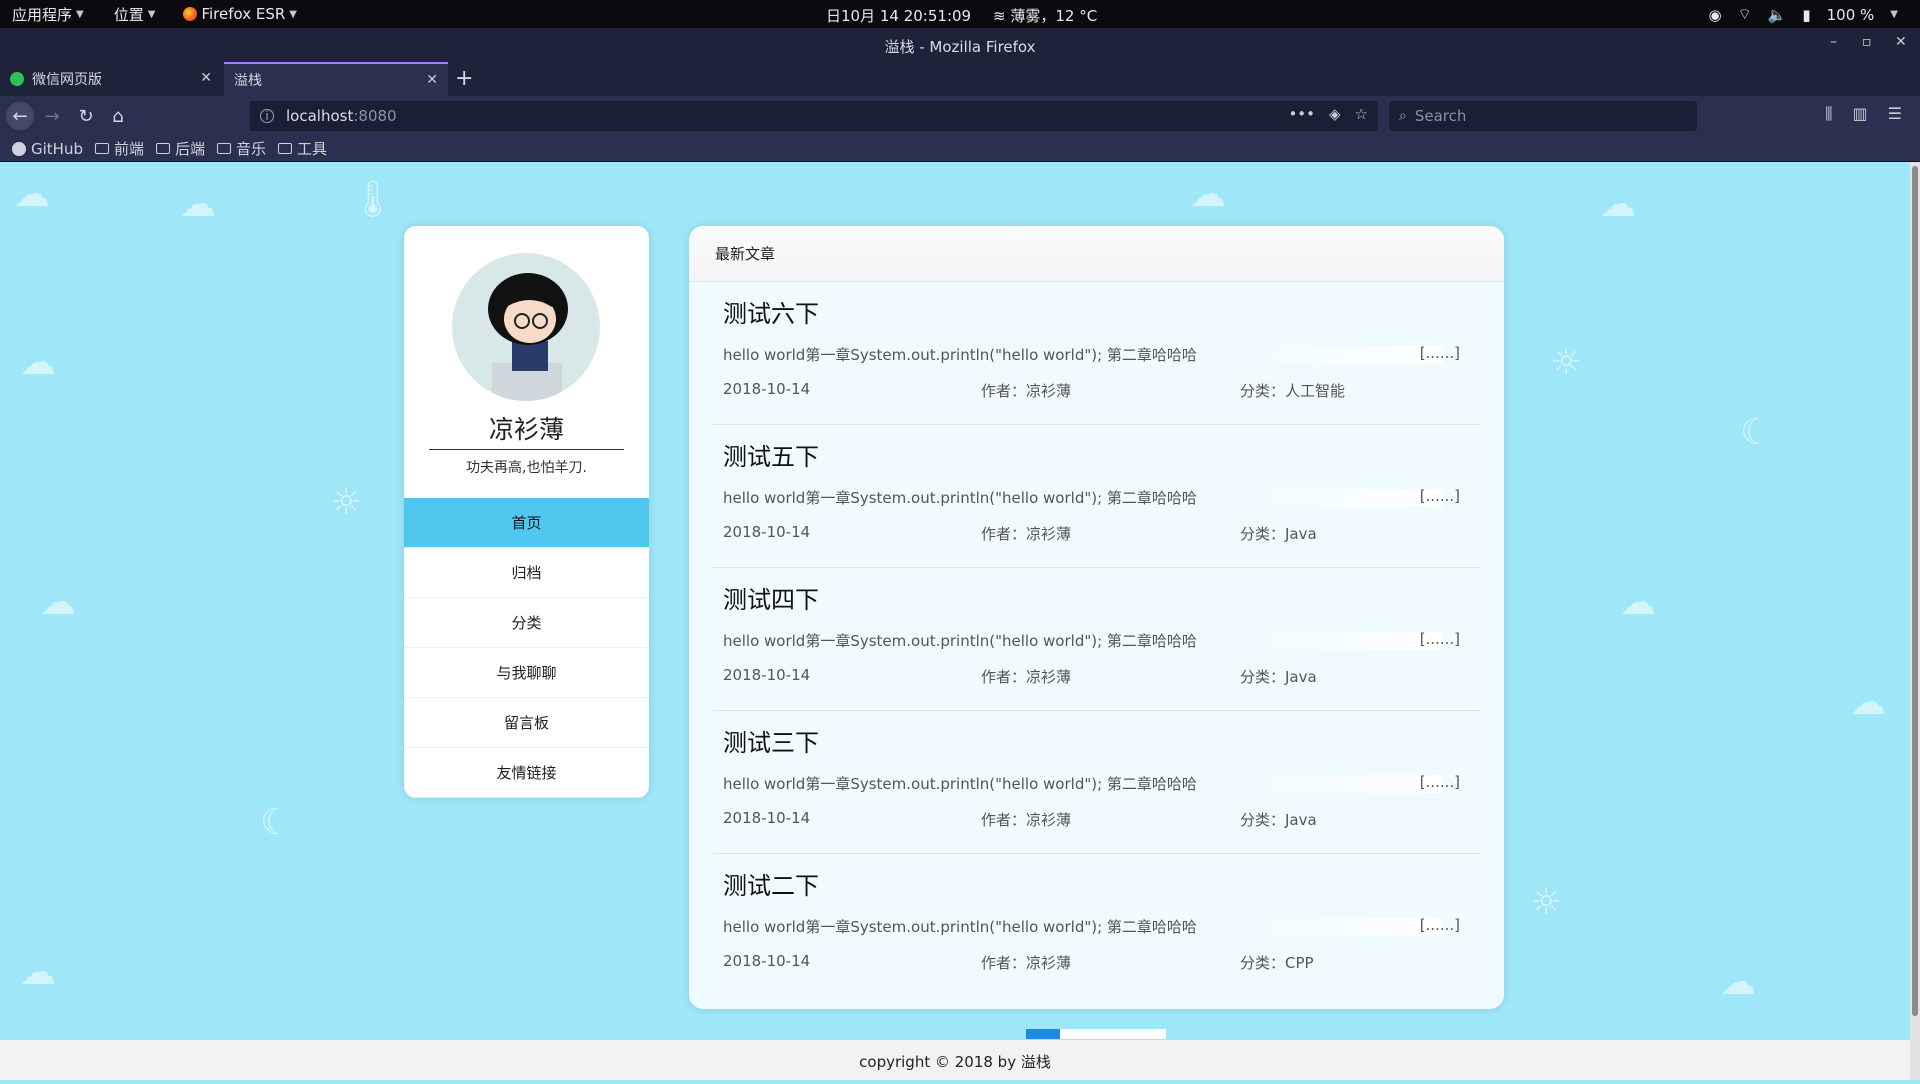 The image size is (1920, 1084). What do you see at coordinates (526, 429) in the screenshot?
I see `profile-name: 凉衫薄` at bounding box center [526, 429].